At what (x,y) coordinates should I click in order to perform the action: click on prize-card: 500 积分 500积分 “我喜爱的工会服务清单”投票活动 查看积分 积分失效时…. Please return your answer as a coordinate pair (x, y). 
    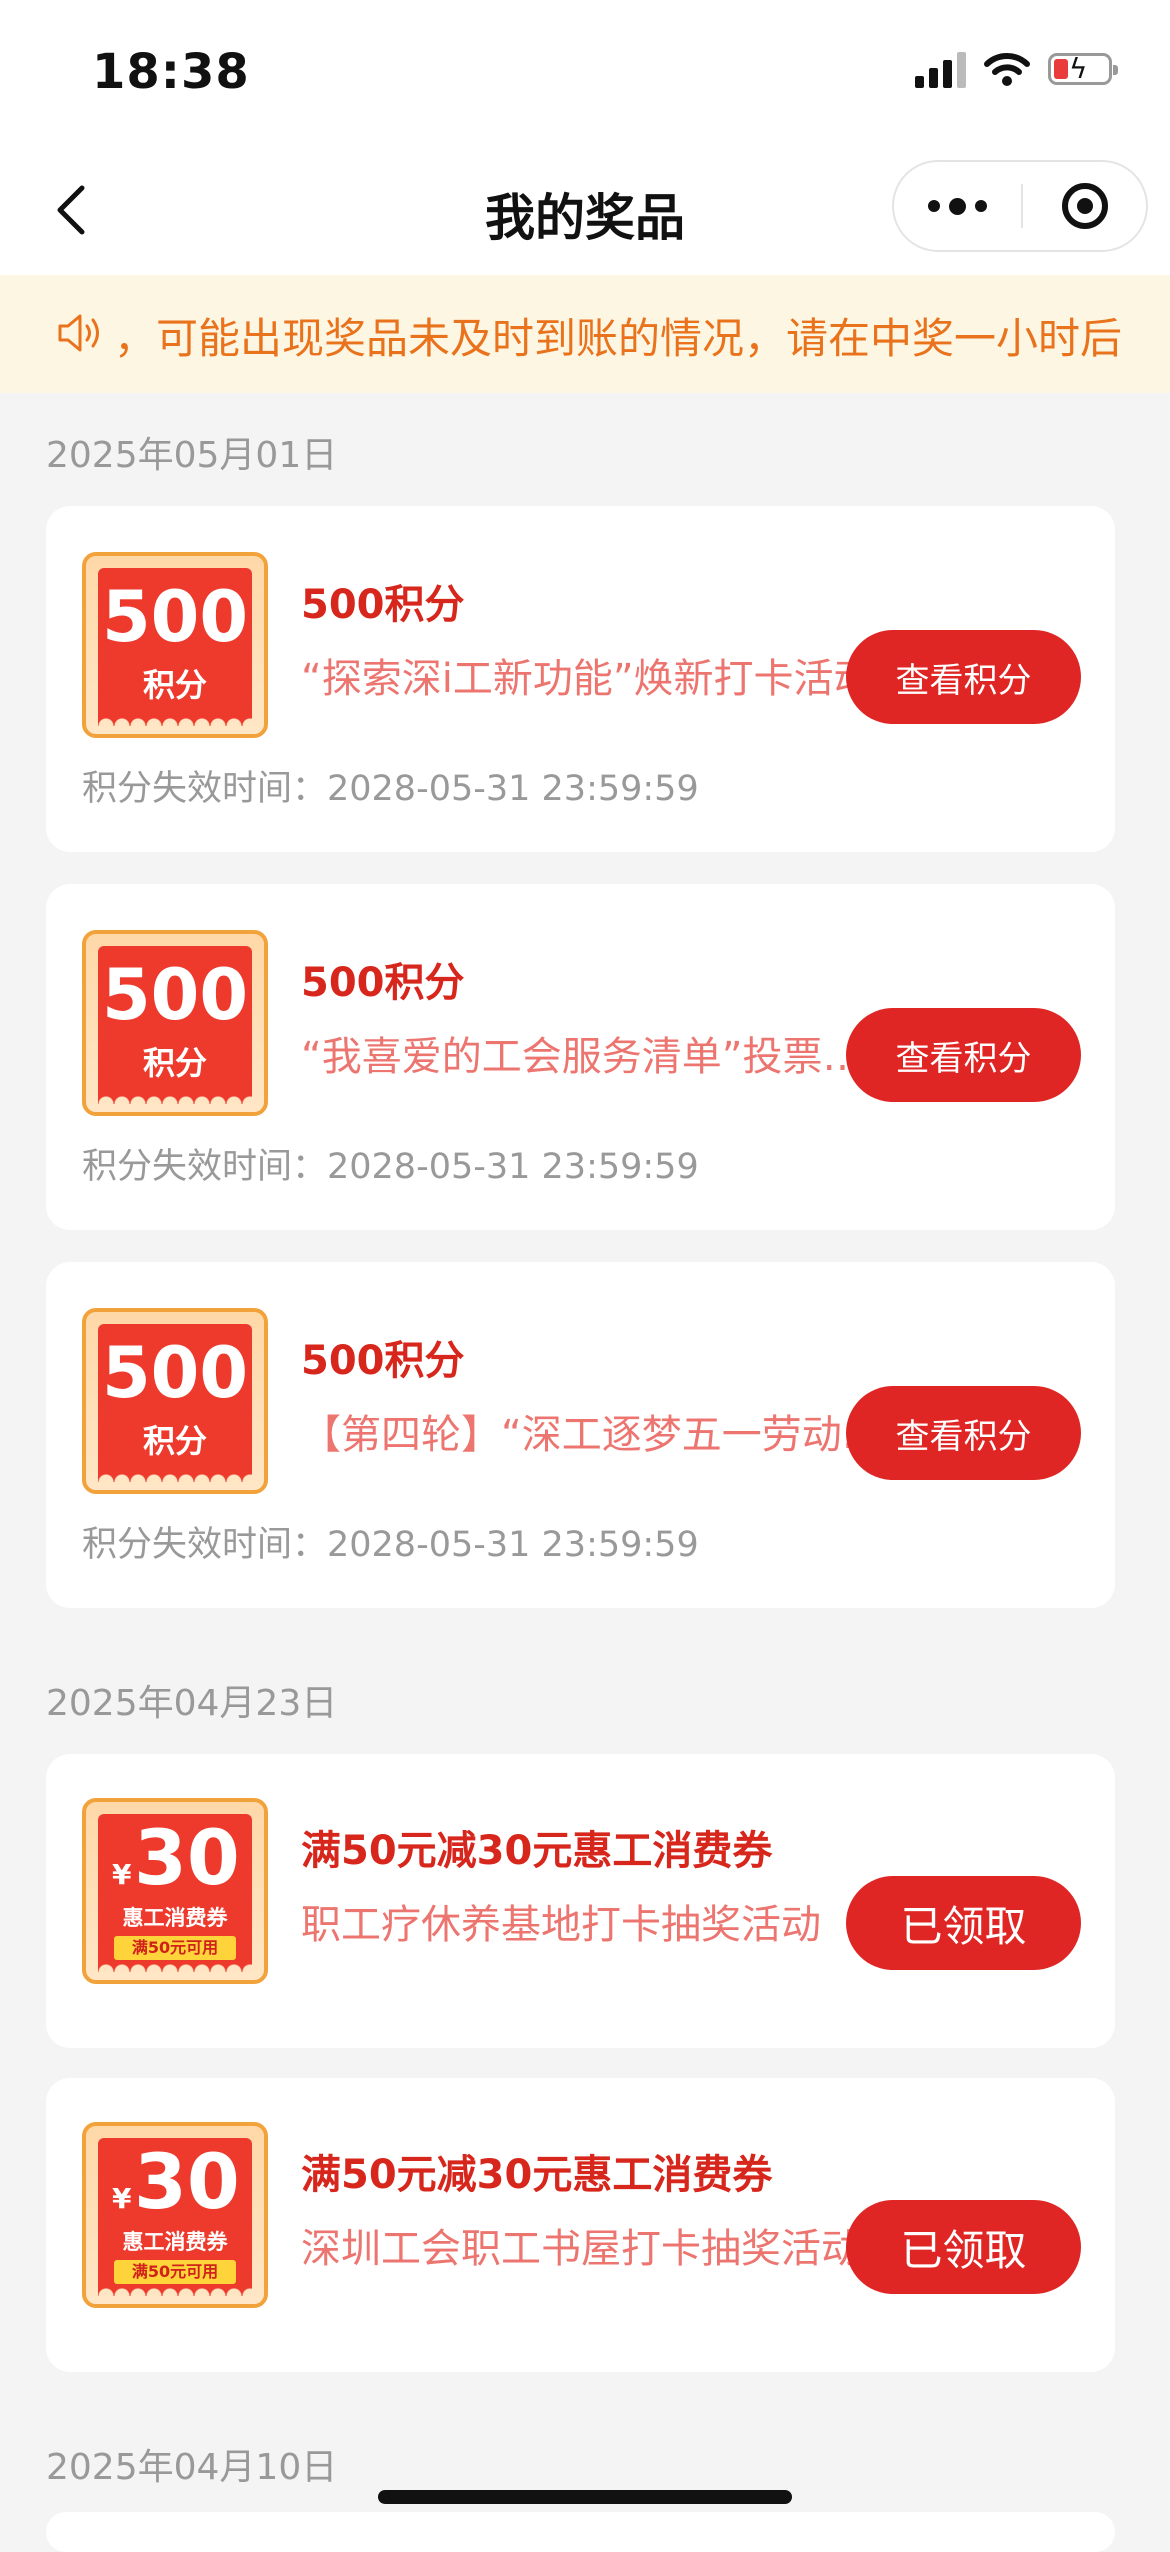
    Looking at the image, I should click on (580, 1057).